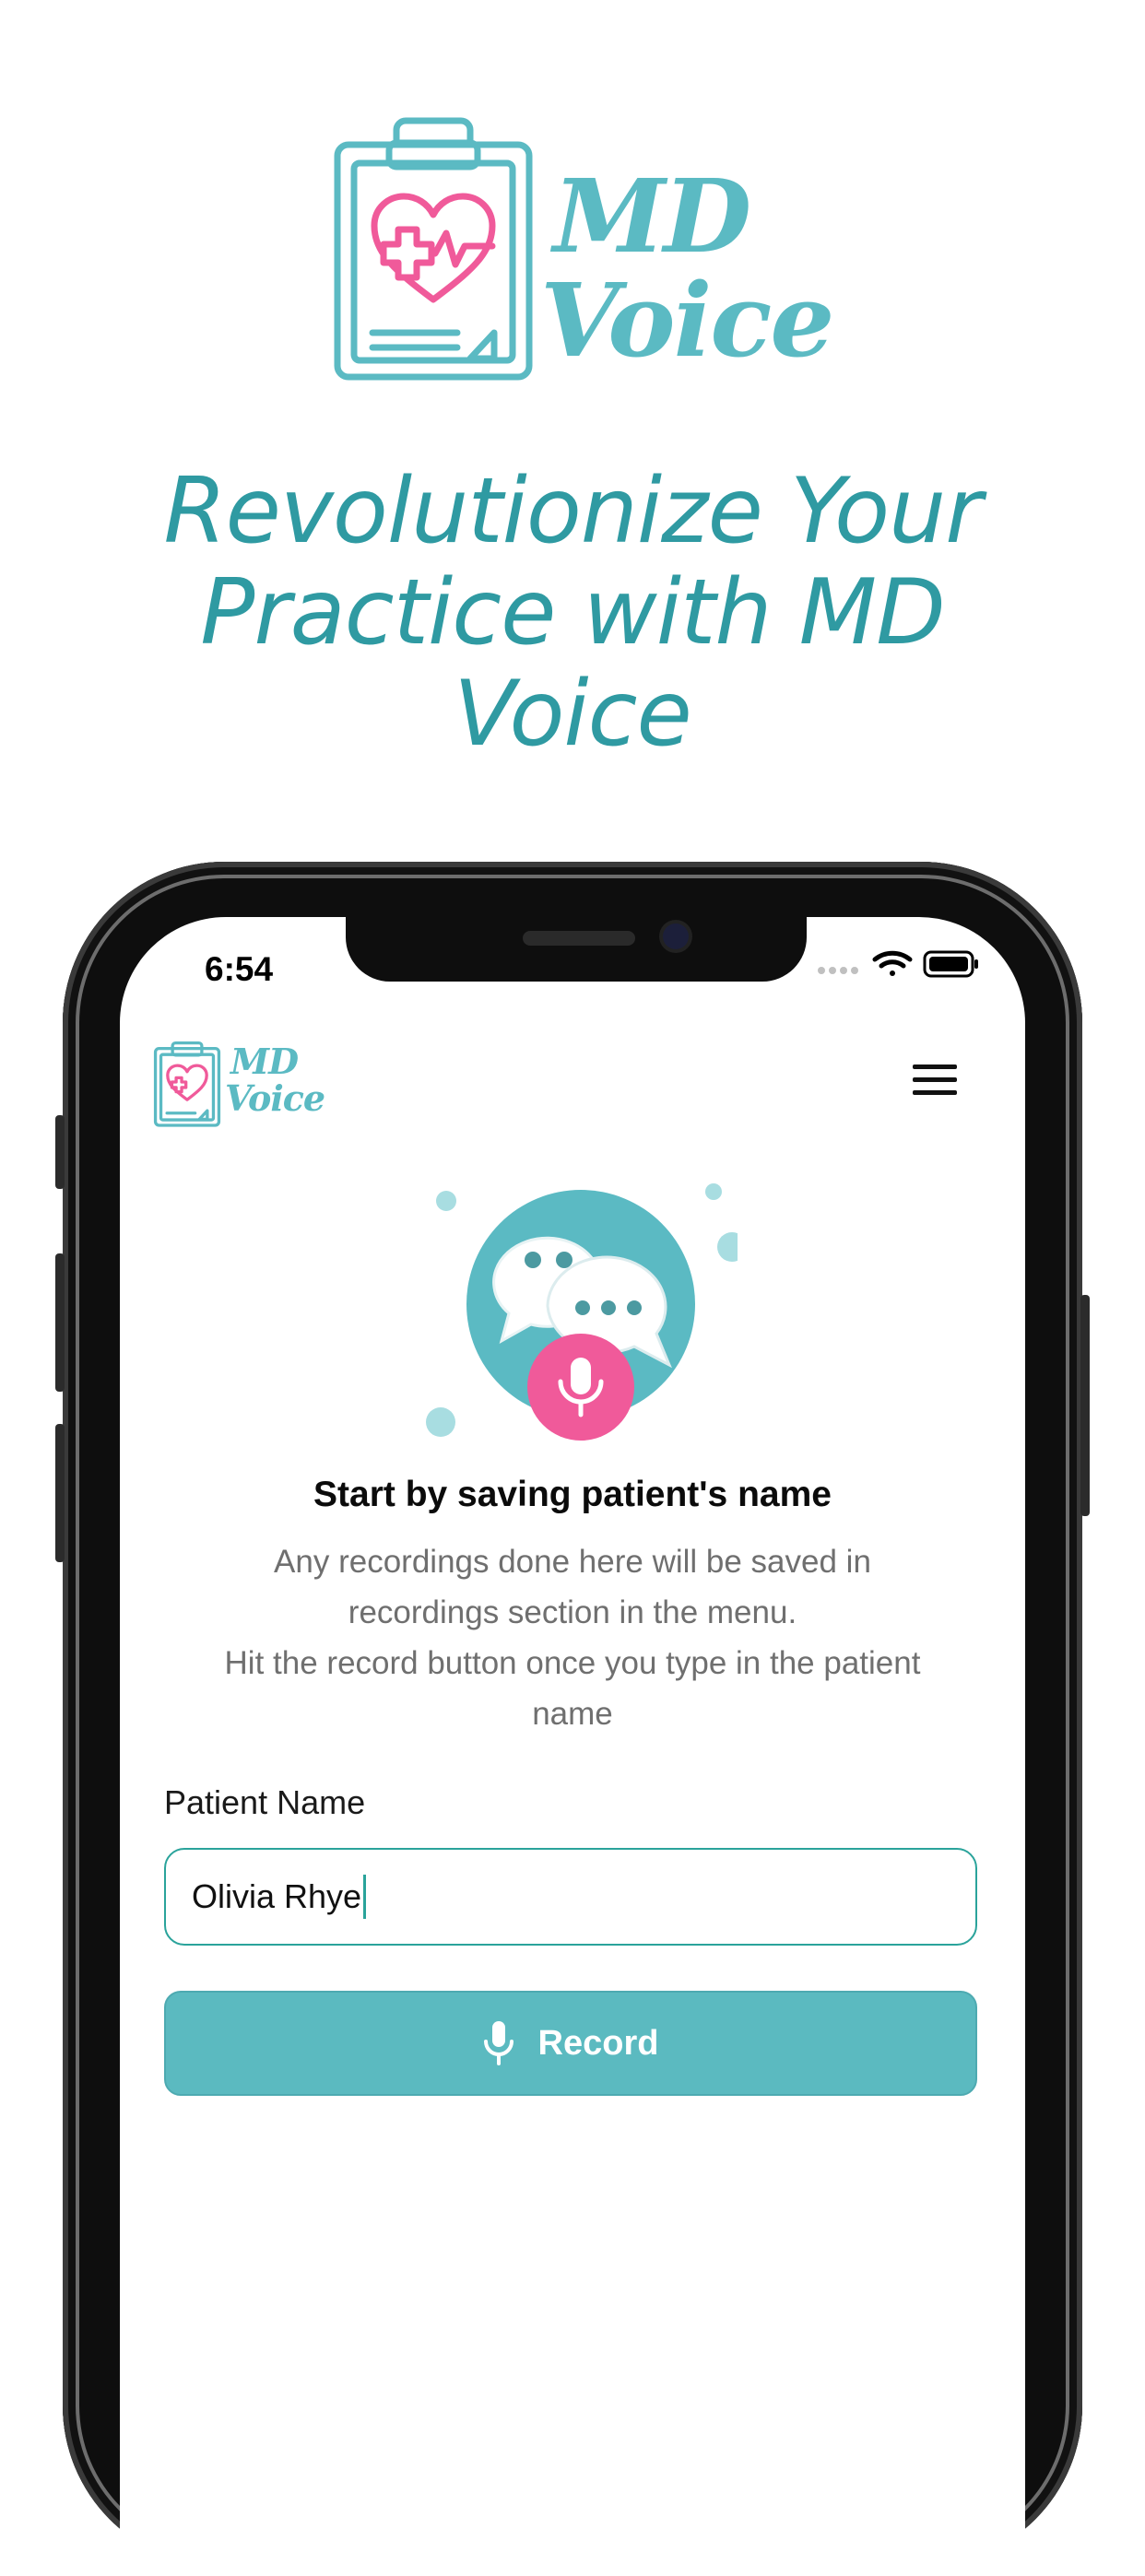 The image size is (1145, 2576). Describe the element at coordinates (579, 939) in the screenshot. I see `earpiece-speaker` at that location.